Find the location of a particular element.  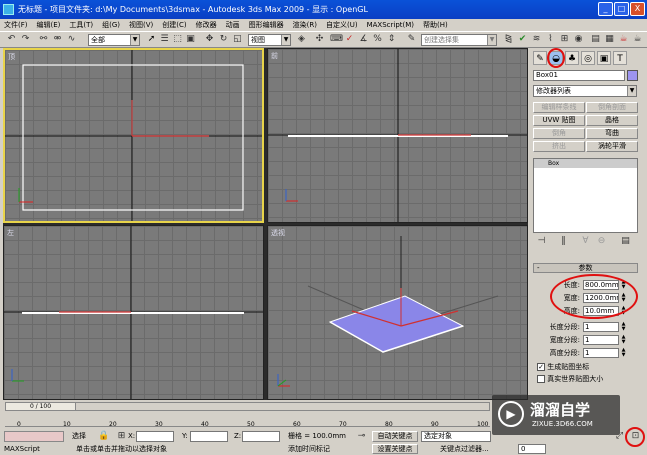

set-key-button: 设置关键点 is located at coordinates (395, 449).